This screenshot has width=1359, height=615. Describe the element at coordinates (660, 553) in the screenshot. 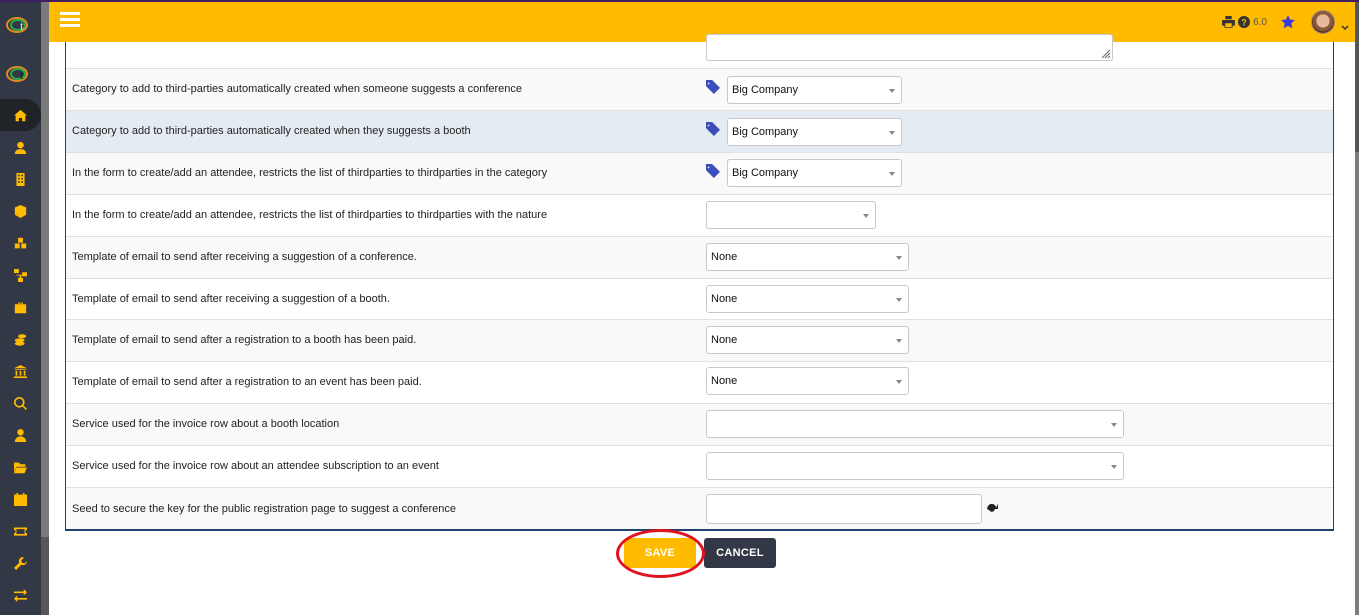

I see `save-button: SAVE` at that location.